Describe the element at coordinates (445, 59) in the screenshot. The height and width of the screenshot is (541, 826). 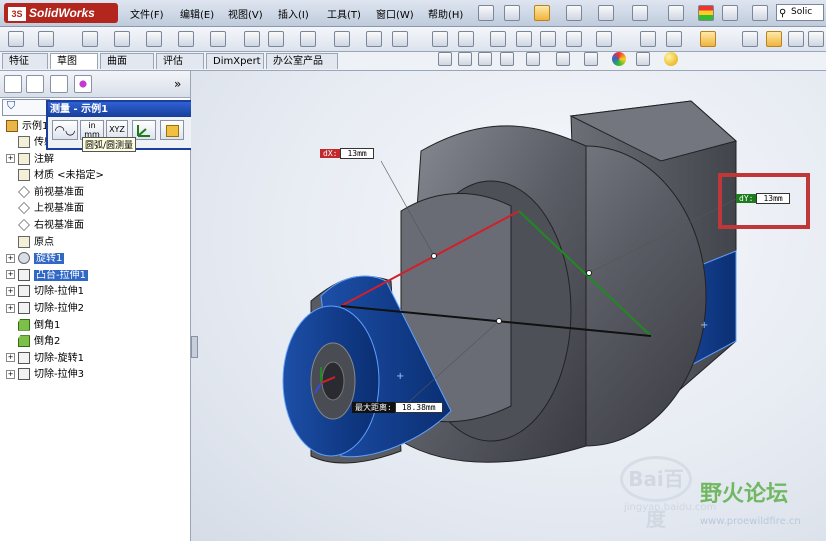
I see `zoom-to-fit-icon` at that location.